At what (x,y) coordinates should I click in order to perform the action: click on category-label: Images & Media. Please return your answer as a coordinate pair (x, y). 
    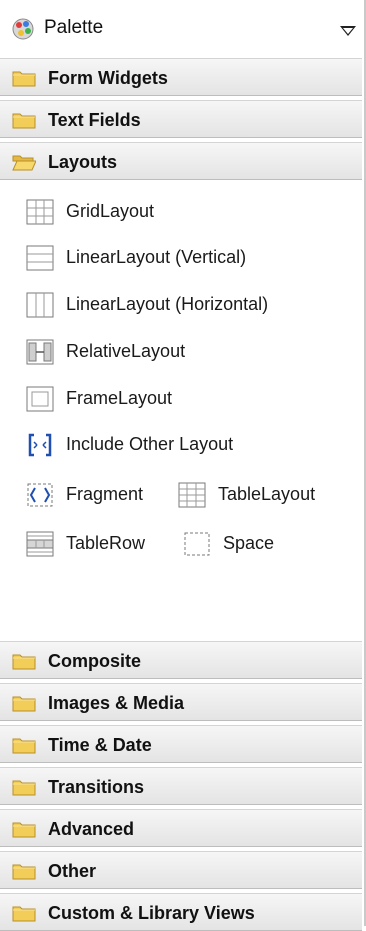
    Looking at the image, I should click on (116, 703).